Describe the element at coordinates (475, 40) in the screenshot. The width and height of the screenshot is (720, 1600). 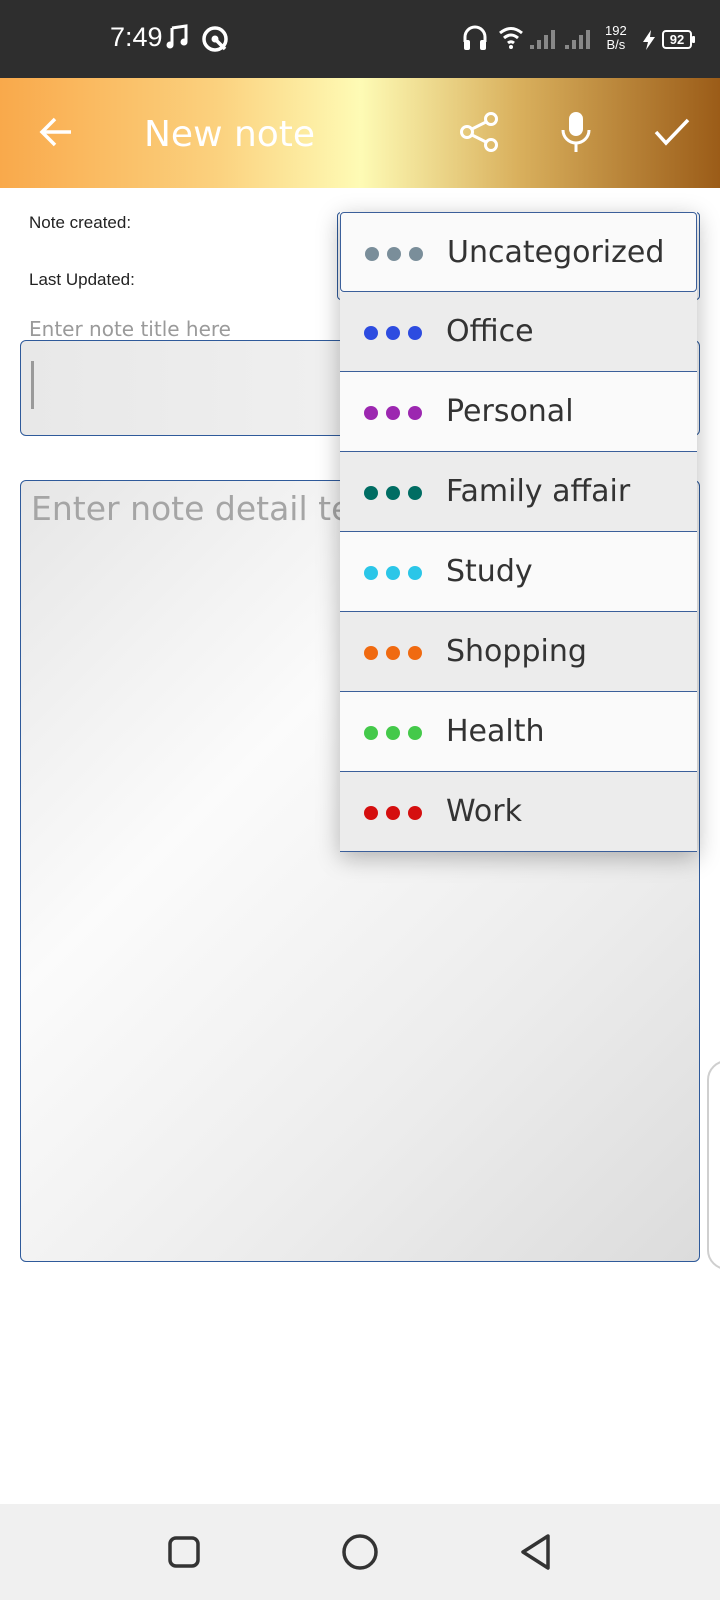
I see `headphones-icon` at that location.